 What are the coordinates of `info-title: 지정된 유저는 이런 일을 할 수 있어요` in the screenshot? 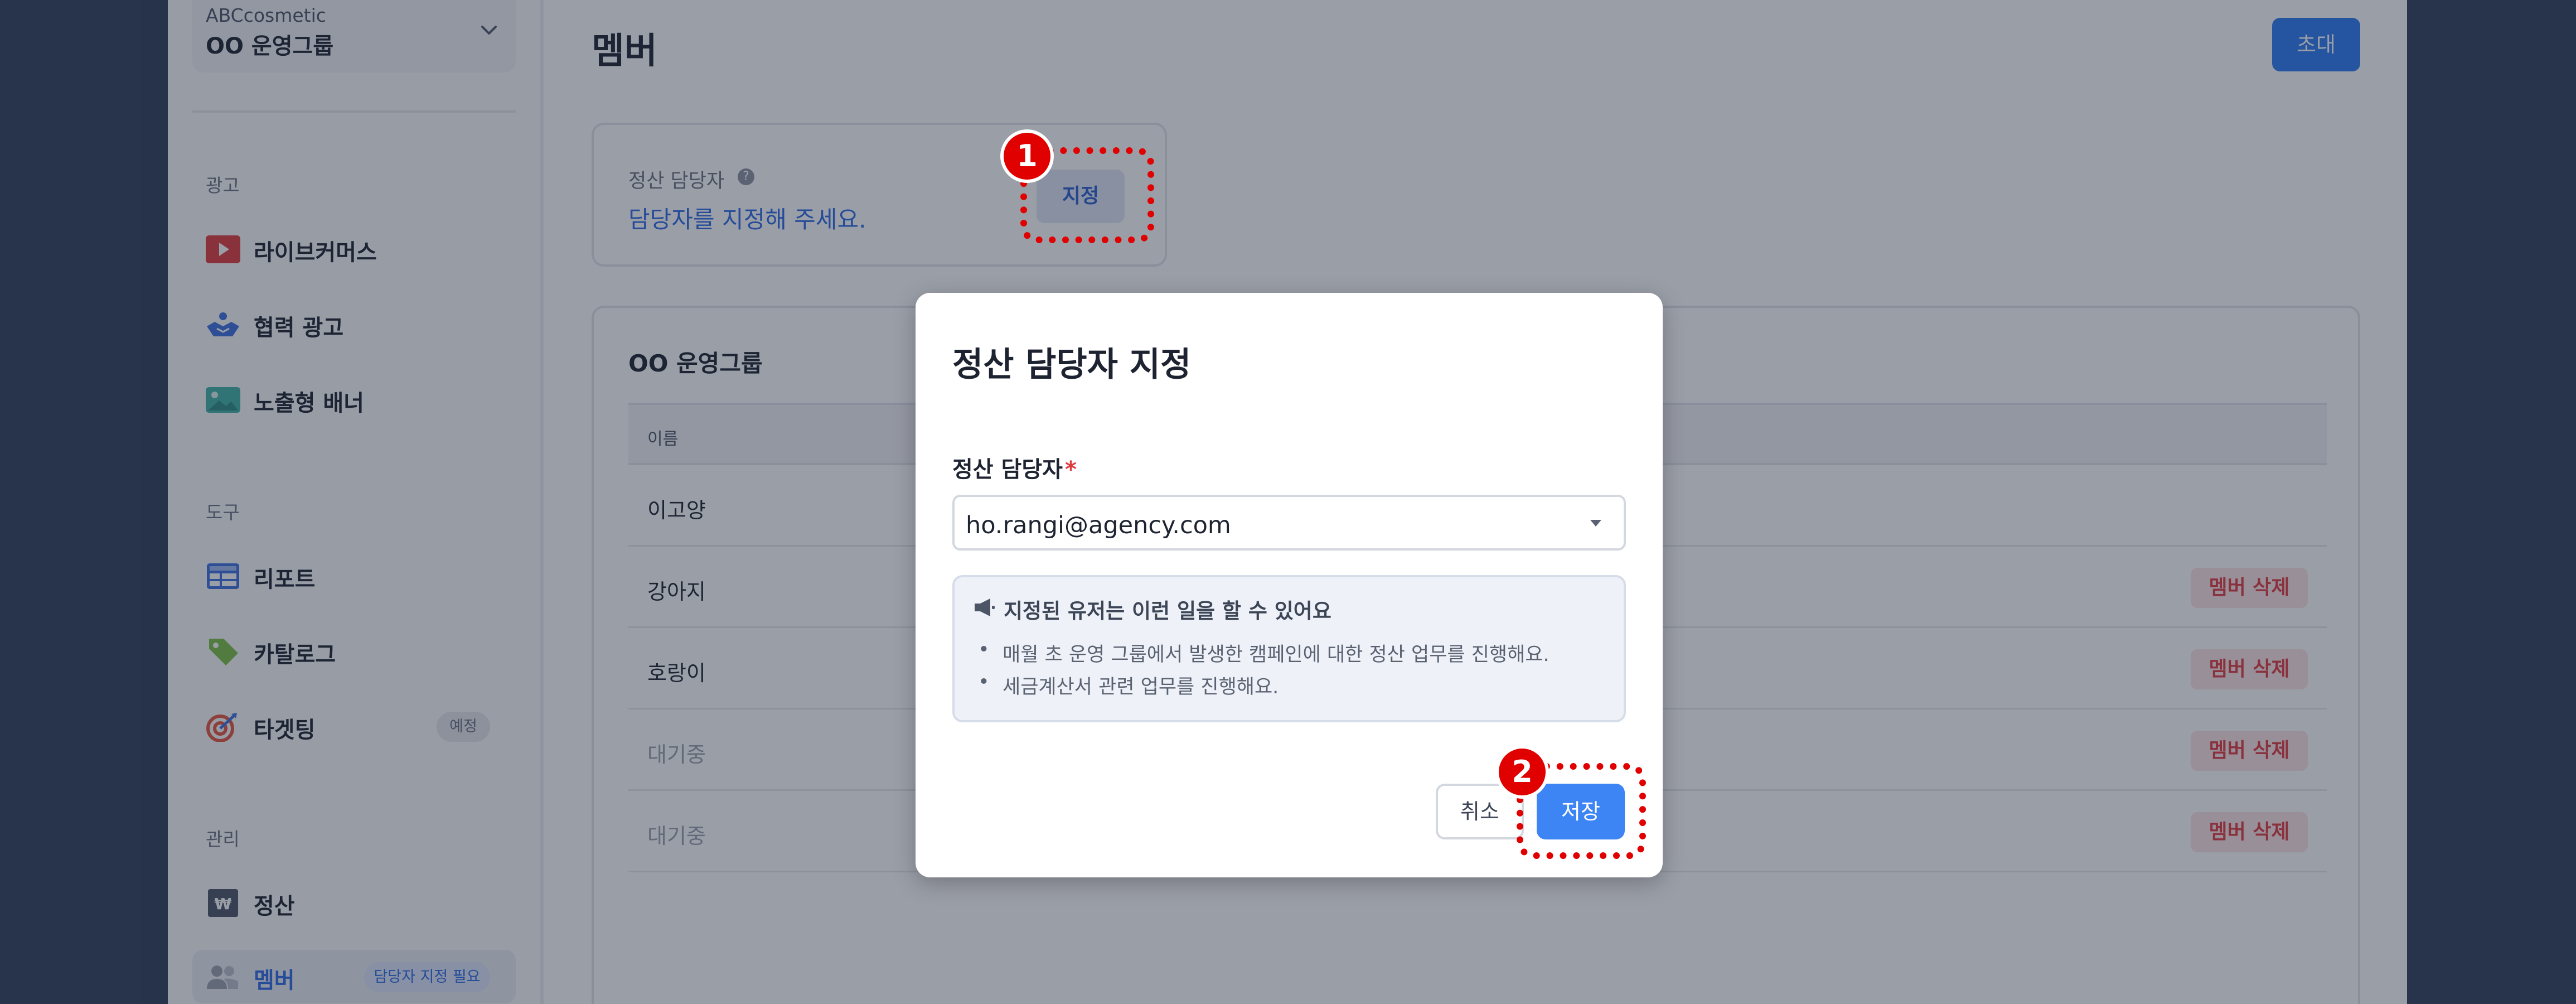 It's located at (1168, 611).